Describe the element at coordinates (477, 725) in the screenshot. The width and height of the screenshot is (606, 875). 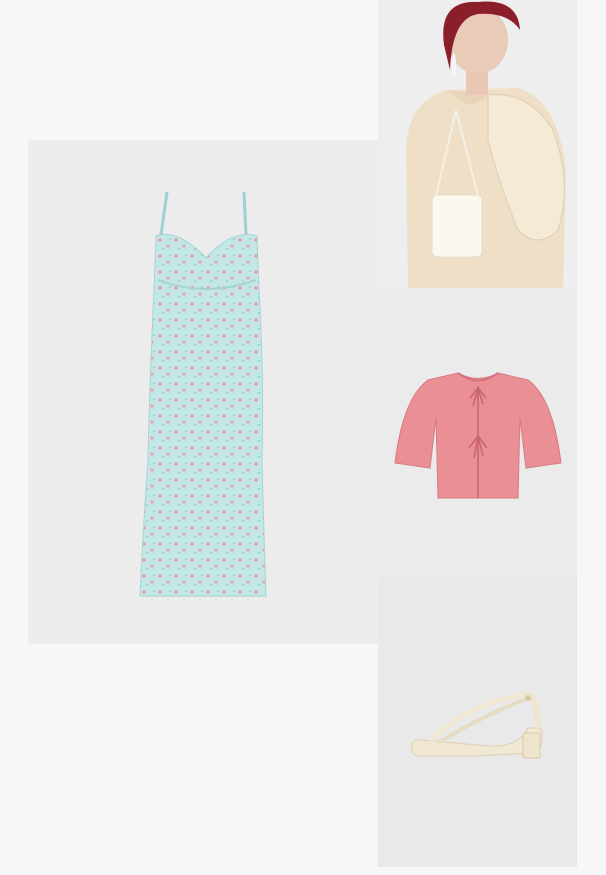
I see `cream-strappy-sandal-icon` at that location.